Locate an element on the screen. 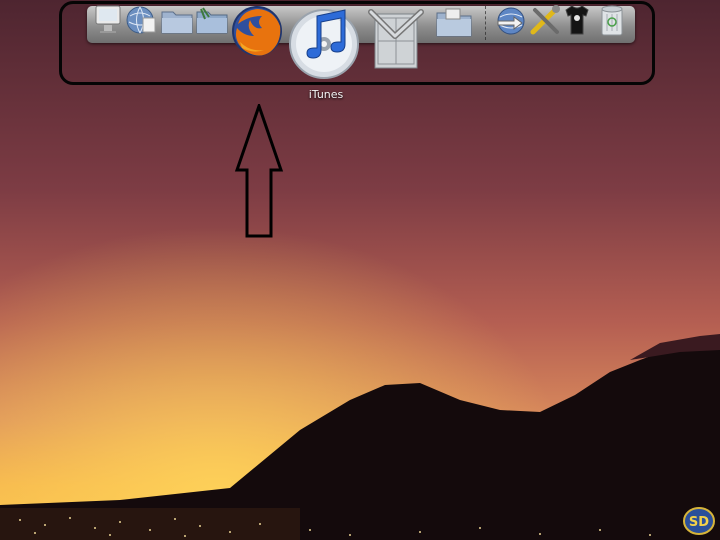 The image size is (720, 540). dock-hover-label: iTunes is located at coordinates (326, 94).